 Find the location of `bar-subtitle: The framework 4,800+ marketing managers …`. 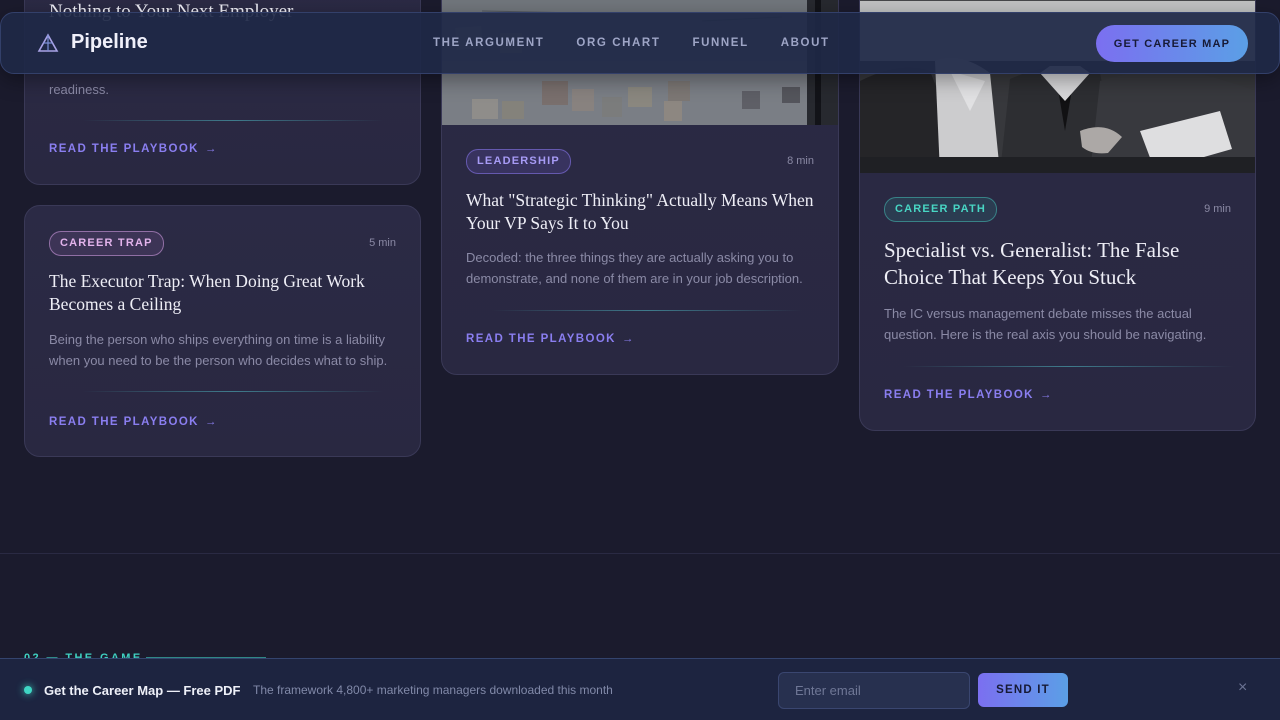

bar-subtitle: The framework 4,800+ marketing managers … is located at coordinates (433, 690).